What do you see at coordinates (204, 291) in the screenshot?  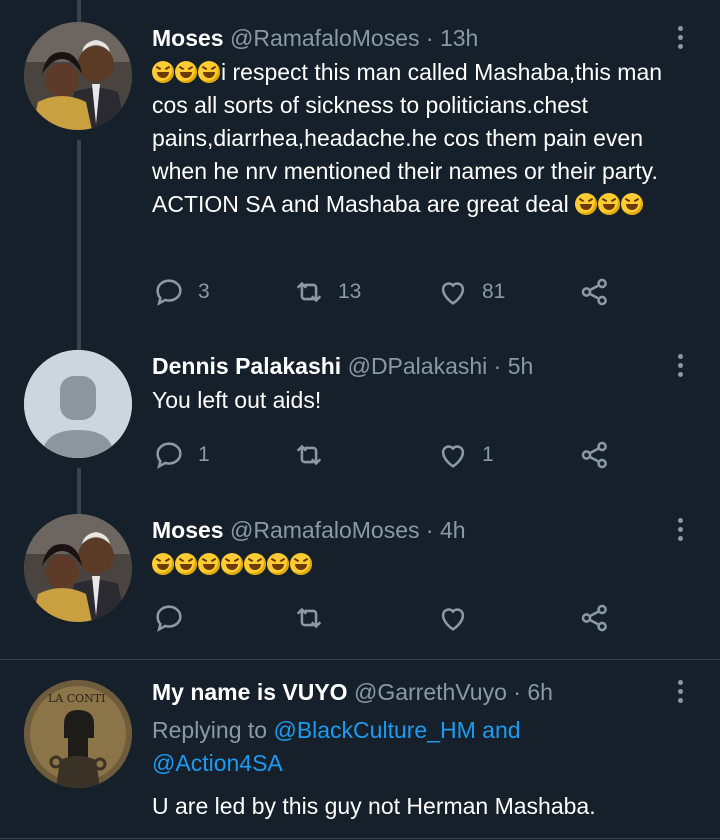 I see `reply-count: 3` at bounding box center [204, 291].